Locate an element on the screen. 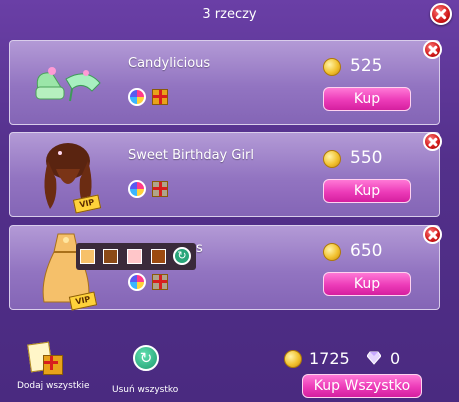  diamond-icon is located at coordinates (374, 358).